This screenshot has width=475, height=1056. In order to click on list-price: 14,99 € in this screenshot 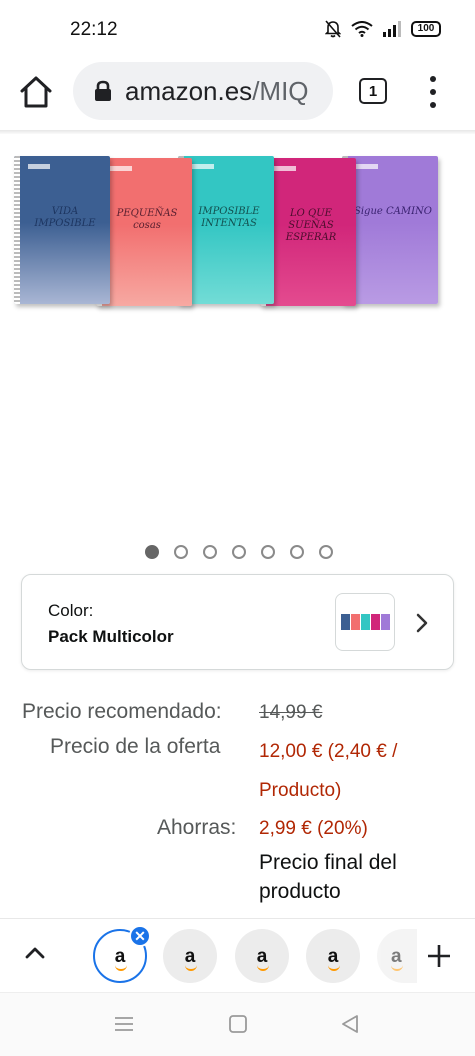, I will do `click(291, 712)`.